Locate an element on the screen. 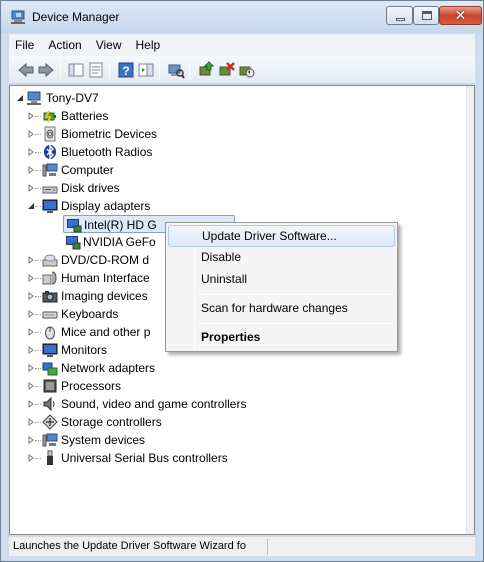 The width and height of the screenshot is (484, 562). tree-node-label: DVD/CD-ROM d is located at coordinates (105, 260).